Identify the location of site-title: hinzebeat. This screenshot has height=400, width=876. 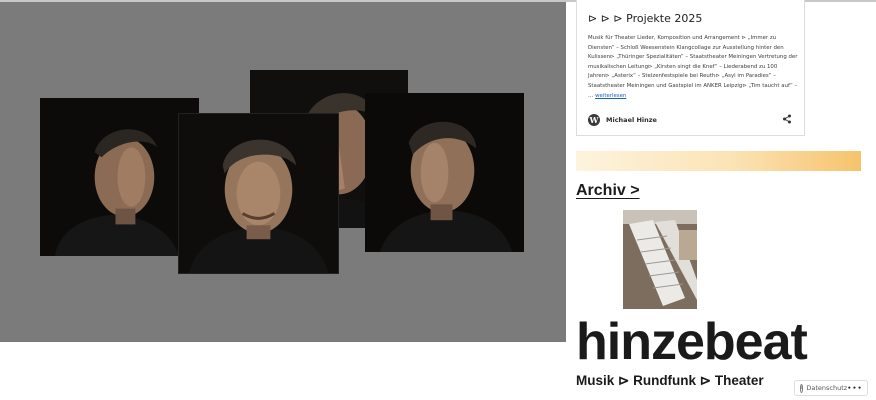
(692, 342).